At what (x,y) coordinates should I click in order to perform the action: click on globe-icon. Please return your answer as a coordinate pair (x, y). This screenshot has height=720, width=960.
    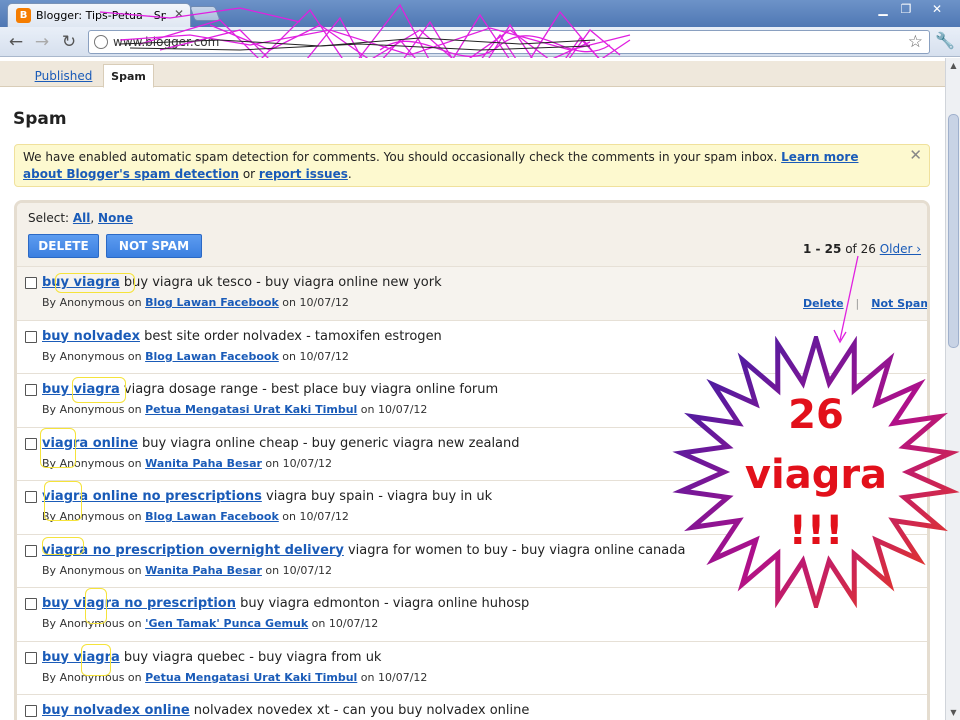
    Looking at the image, I should click on (101, 42).